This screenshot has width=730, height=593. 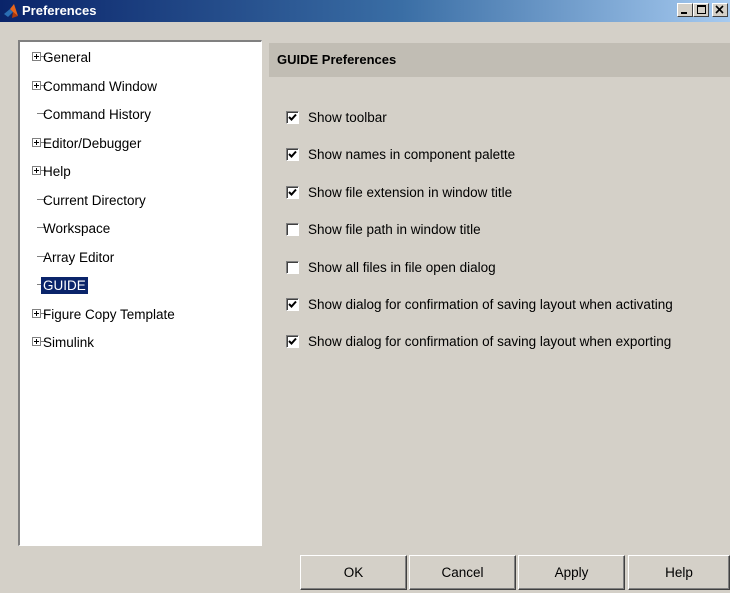 I want to click on tree-item: Simulink, so click(x=140, y=342).